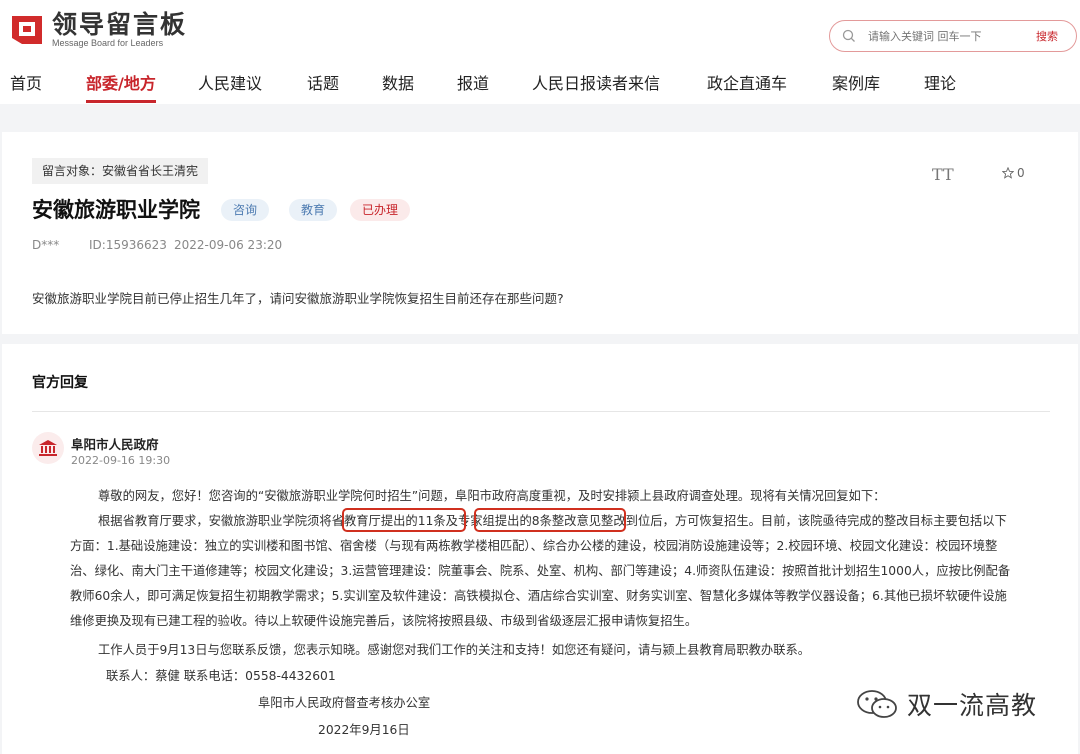 The height and width of the screenshot is (754, 1080). I want to click on watermark-text: 双一流高教, so click(972, 705).